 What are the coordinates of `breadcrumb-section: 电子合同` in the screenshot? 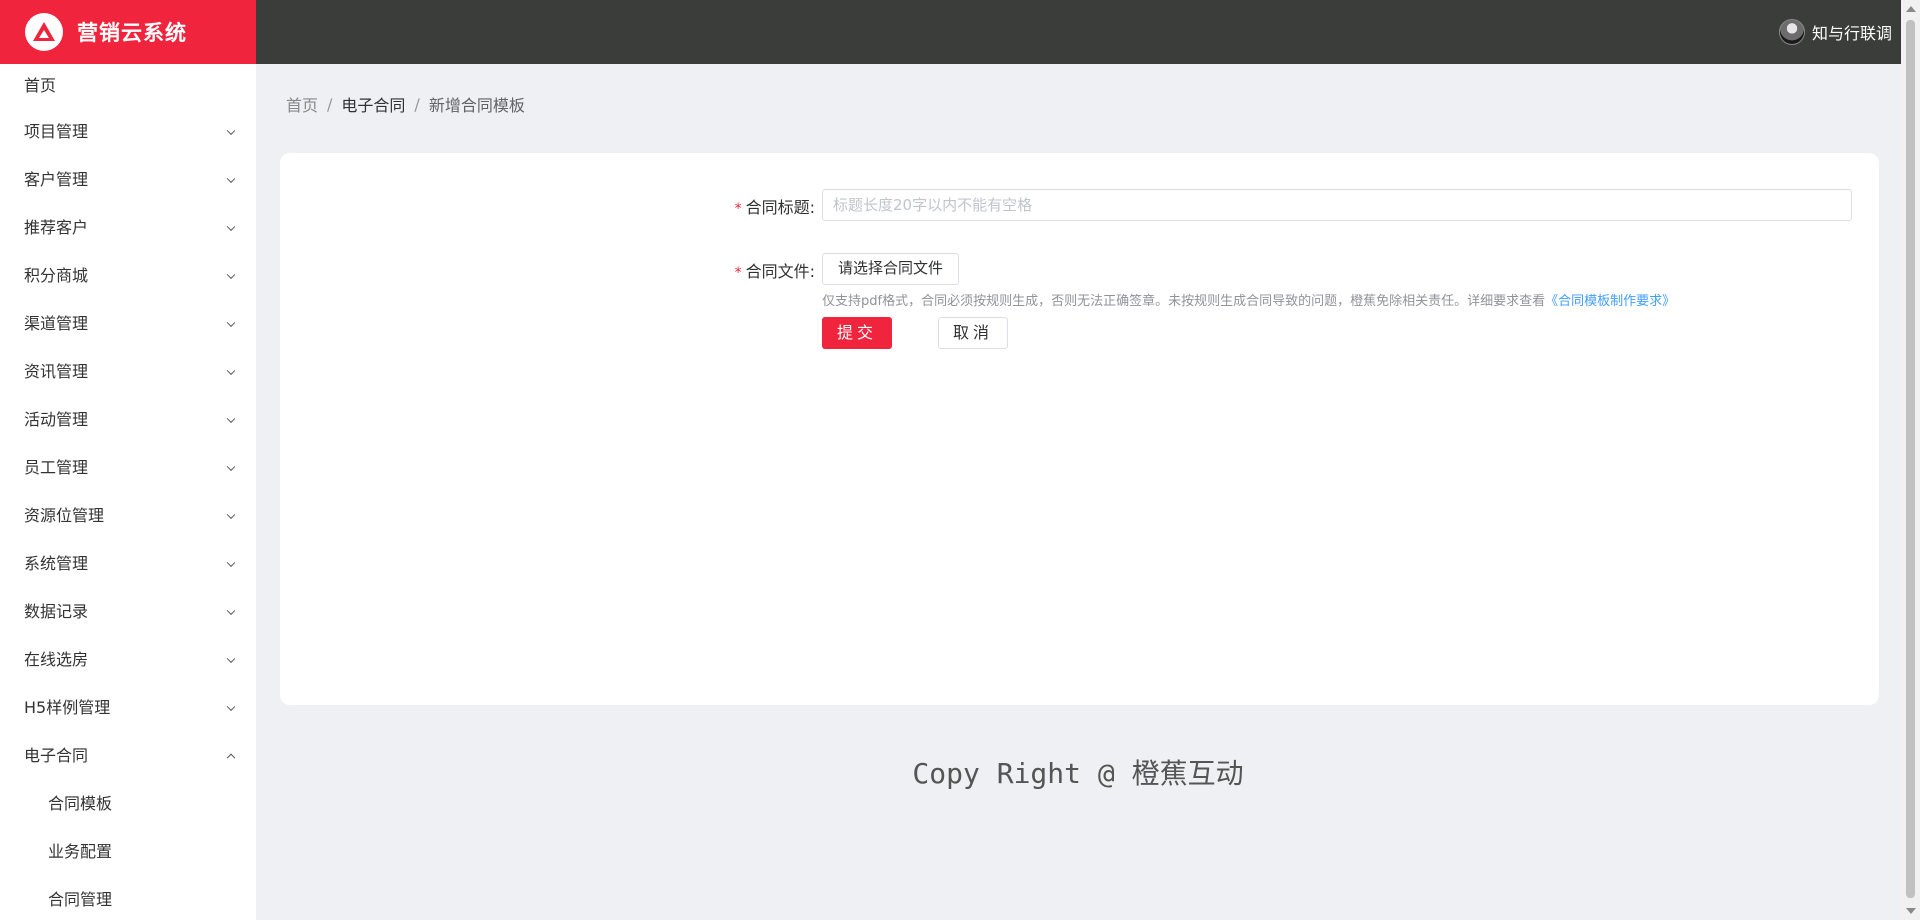 It's located at (373, 104).